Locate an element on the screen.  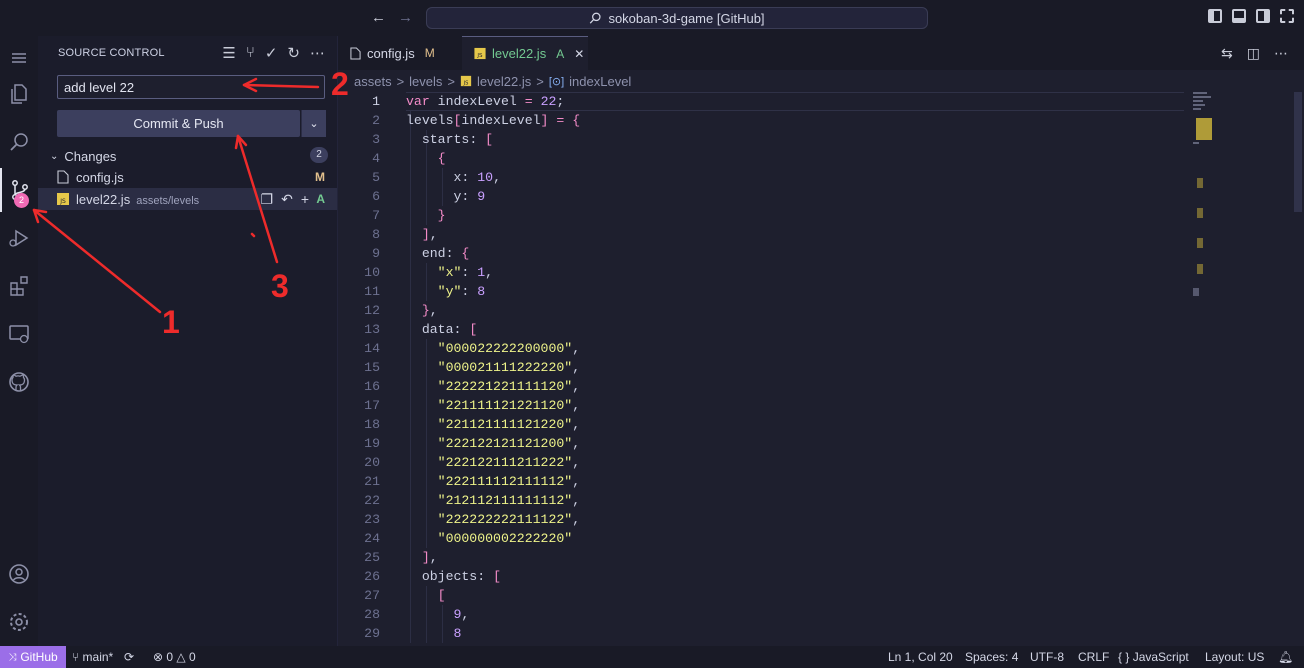
annotation-label-3: 3 is located at coordinates (280, 286).